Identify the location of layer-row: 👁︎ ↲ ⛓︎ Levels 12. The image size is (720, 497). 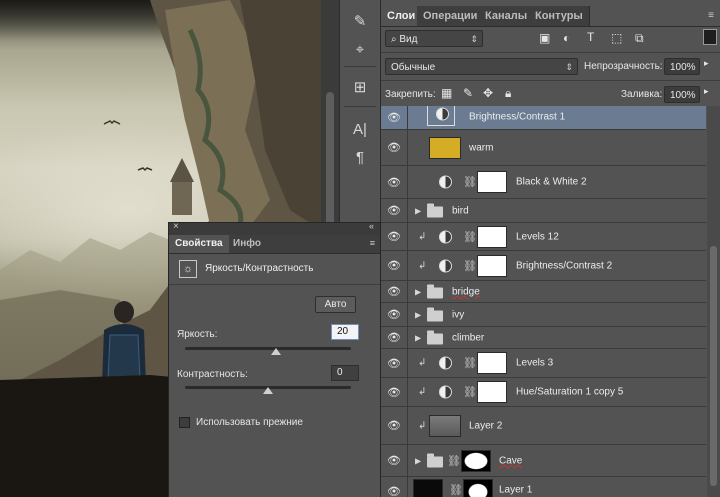
(543, 237).